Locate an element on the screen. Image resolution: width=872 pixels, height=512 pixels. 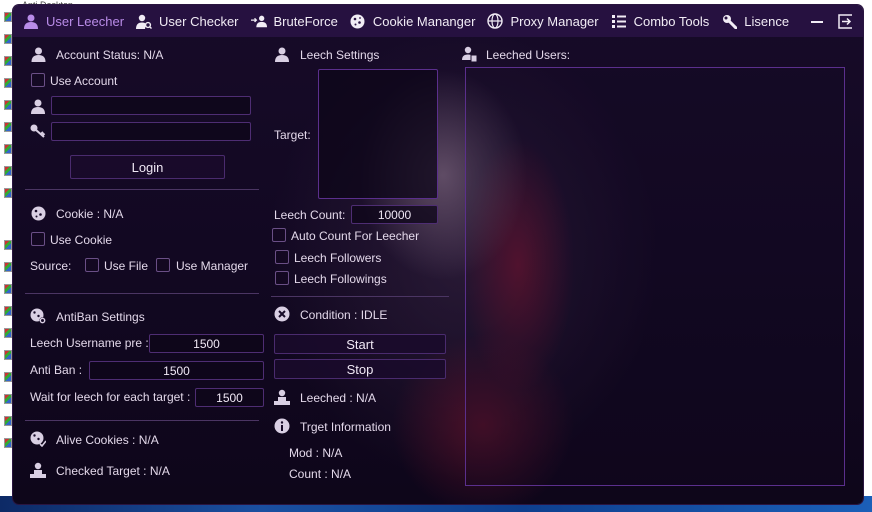
user-list-icon is located at coordinates (469, 54).